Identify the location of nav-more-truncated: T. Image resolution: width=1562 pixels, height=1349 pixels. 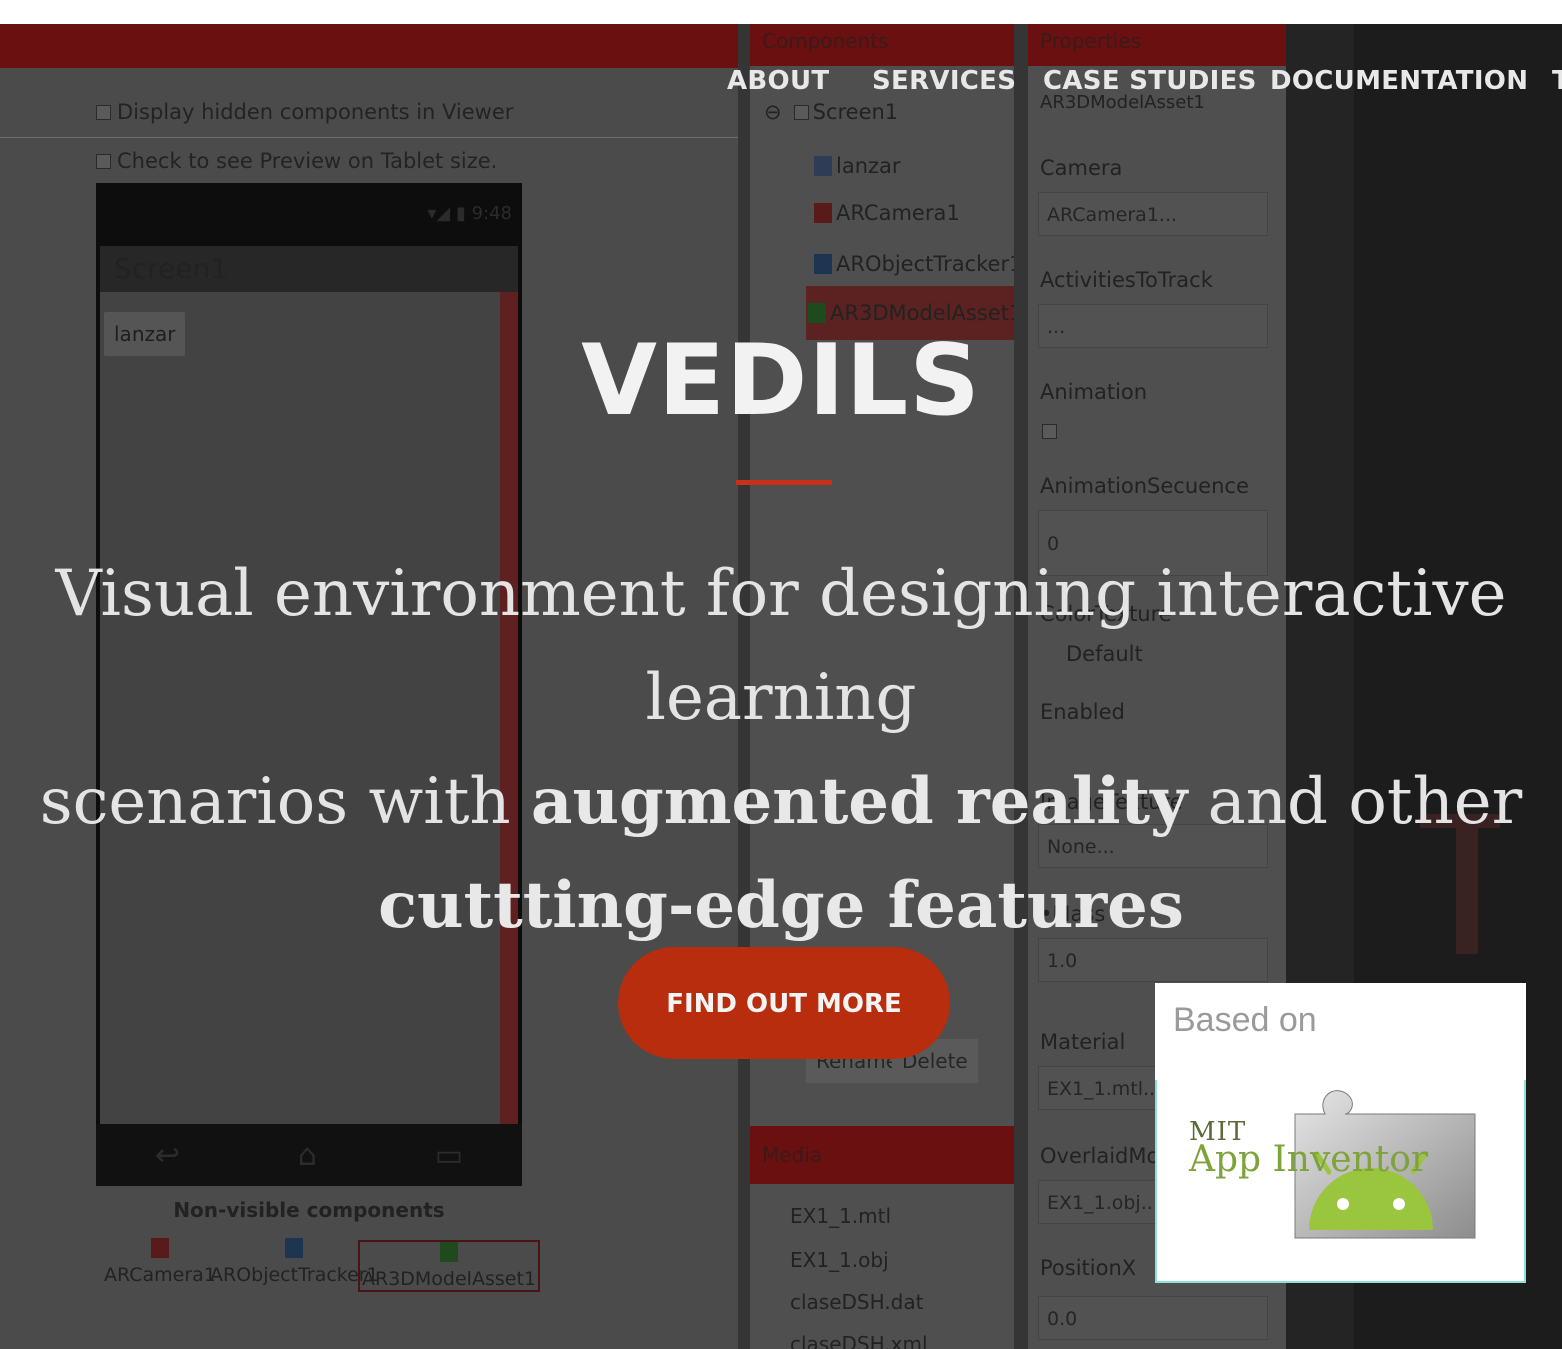
(1557, 81).